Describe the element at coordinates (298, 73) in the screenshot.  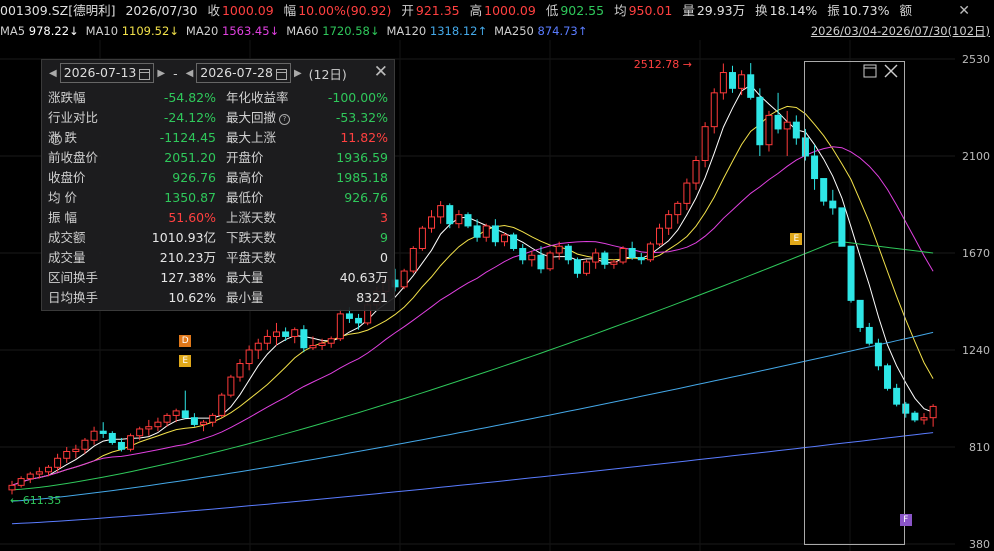
I see `next-end-icon: ▶` at that location.